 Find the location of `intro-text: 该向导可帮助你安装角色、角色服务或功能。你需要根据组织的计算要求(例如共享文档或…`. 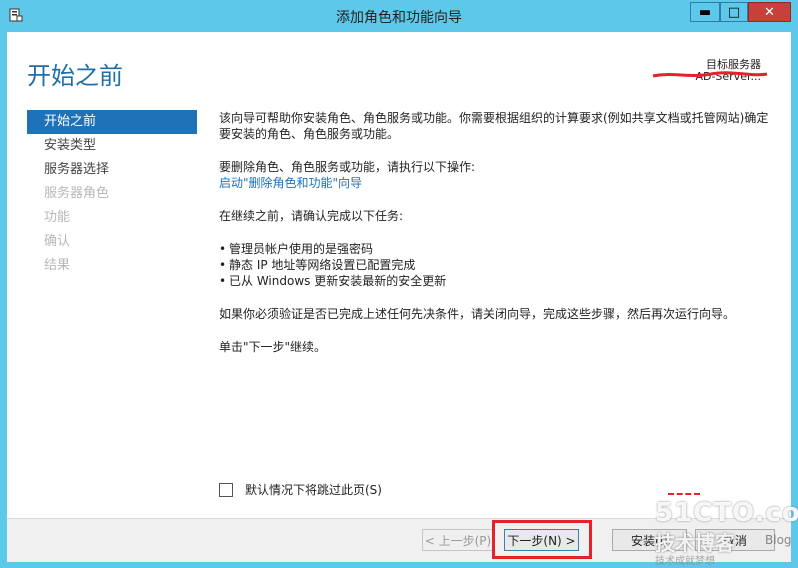

intro-text: 该向导可帮助你安装角色、角色服务或功能。你需要根据组织的计算要求(例如共享文档或… is located at coordinates (494, 126).